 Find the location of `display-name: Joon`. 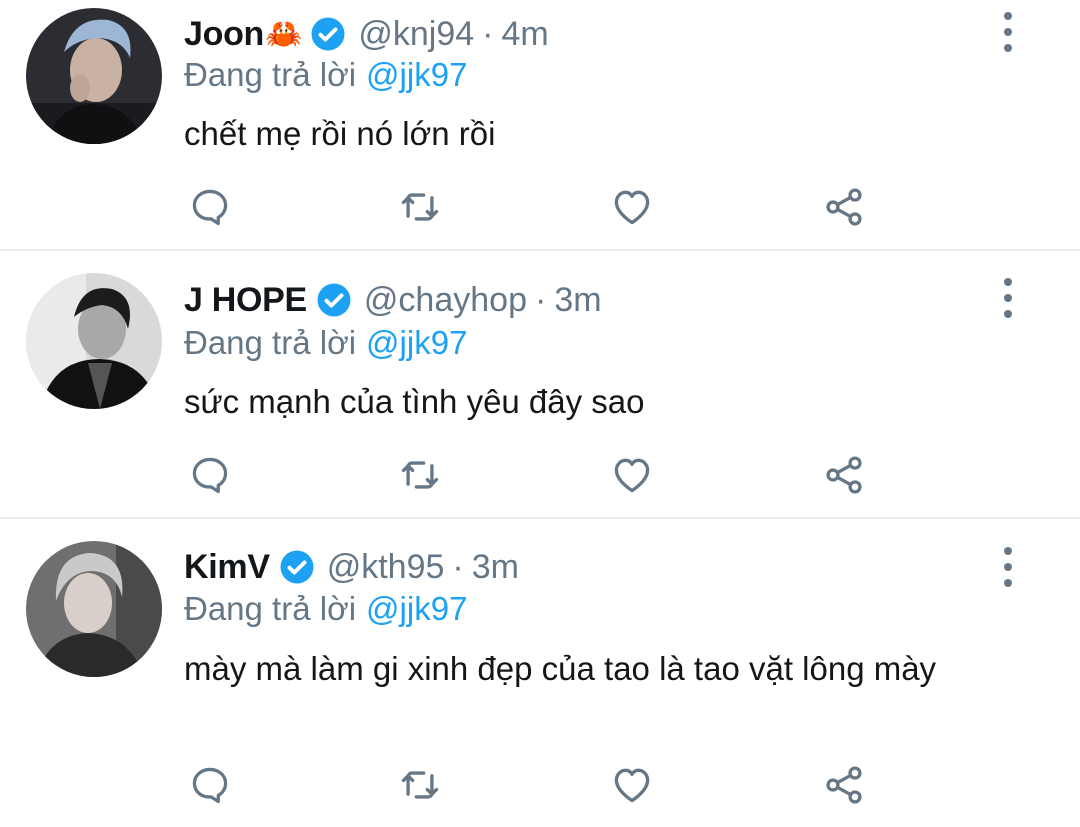

display-name: Joon is located at coordinates (224, 34).